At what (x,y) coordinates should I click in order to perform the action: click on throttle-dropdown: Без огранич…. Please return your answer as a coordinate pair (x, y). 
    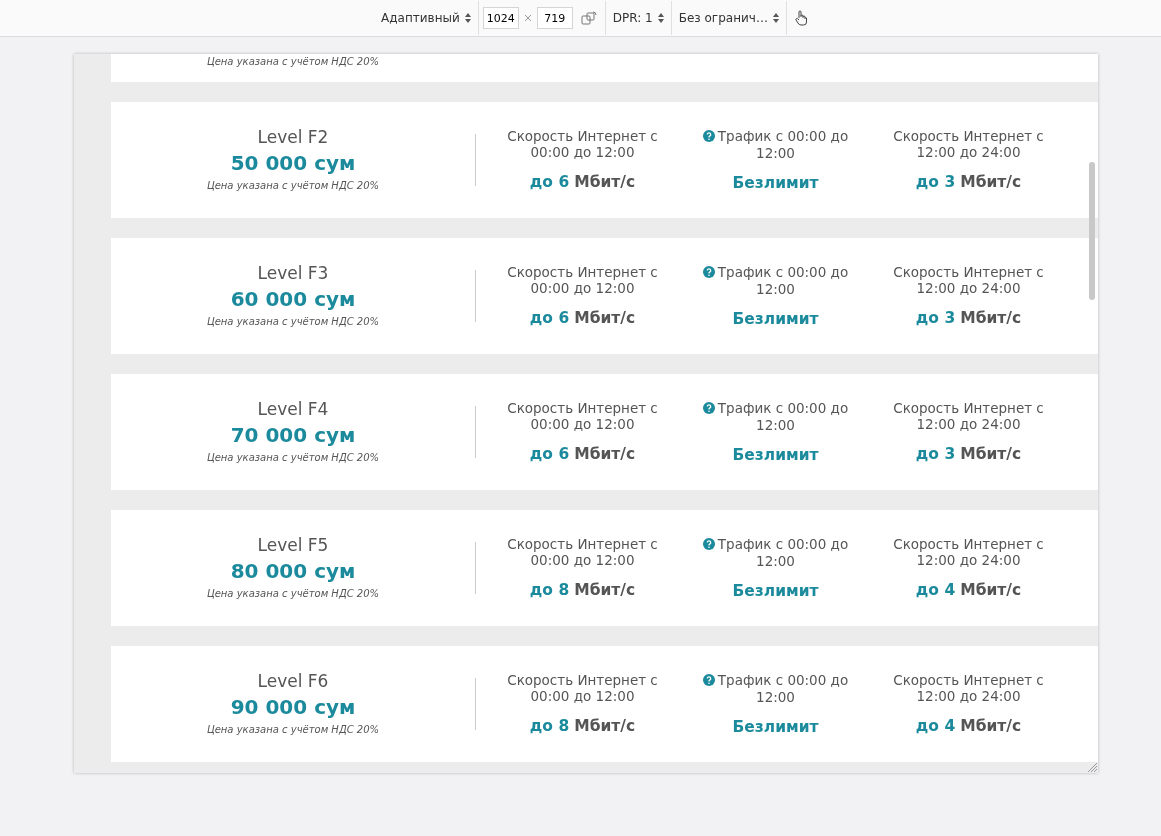
    Looking at the image, I should click on (728, 18).